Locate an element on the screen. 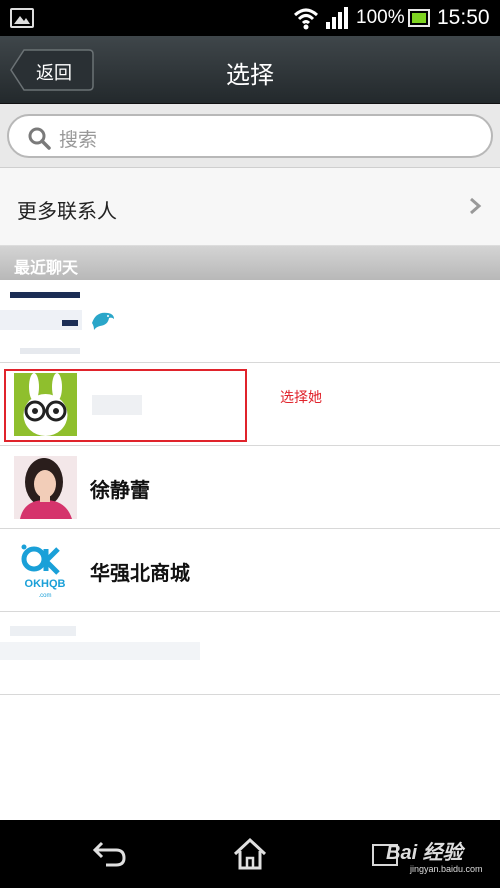  more-contacts-label: 更多联系人 is located at coordinates (67, 211).